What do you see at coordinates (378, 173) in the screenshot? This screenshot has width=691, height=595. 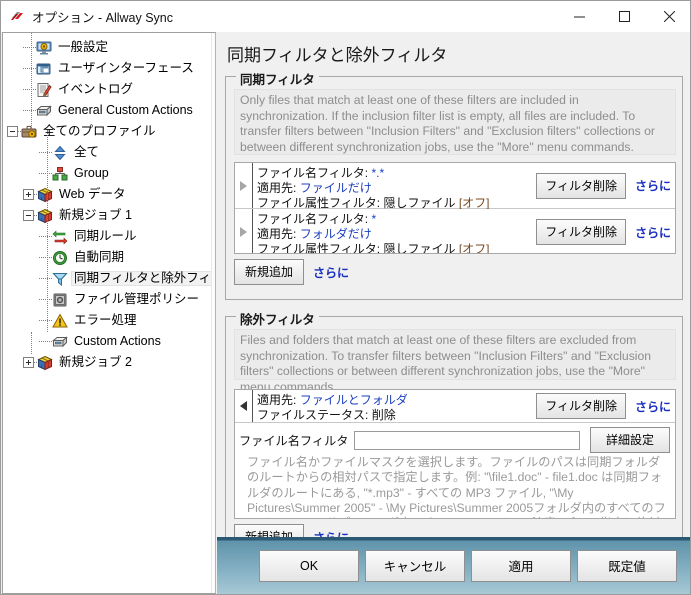 I see `filter-name-value: *.*` at bounding box center [378, 173].